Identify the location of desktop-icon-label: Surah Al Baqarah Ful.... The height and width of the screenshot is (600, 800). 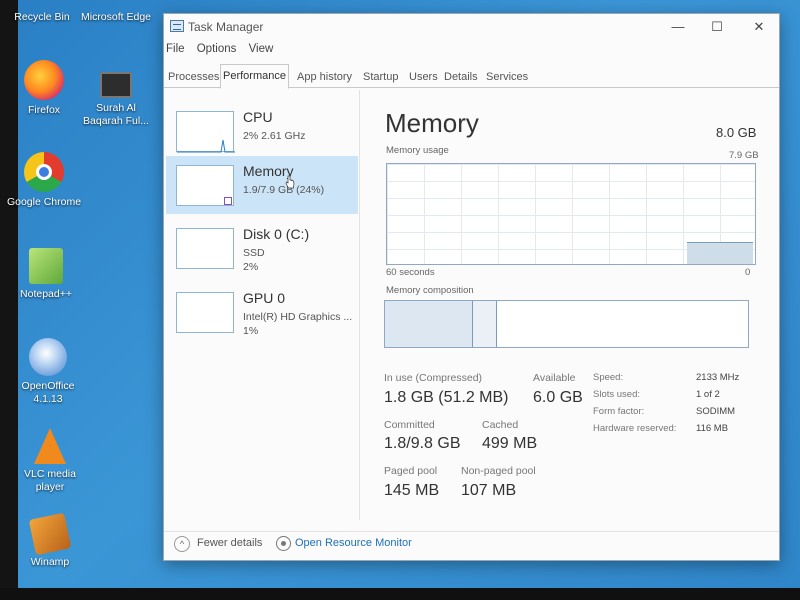
(116, 114).